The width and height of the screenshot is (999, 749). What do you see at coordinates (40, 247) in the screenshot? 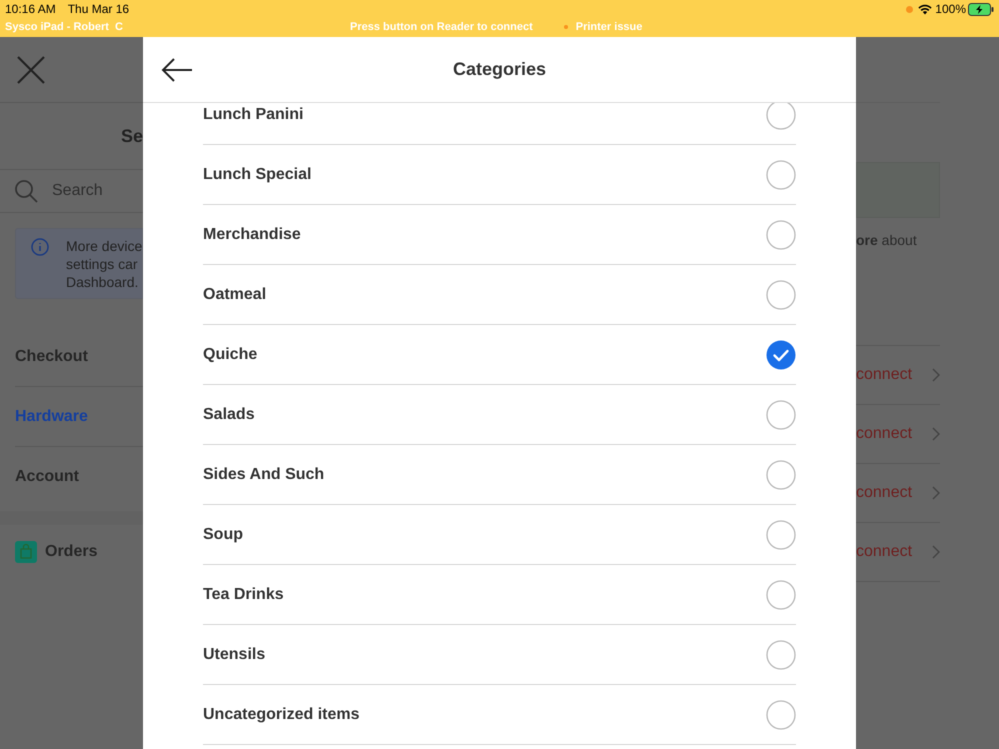
I see `info-icon` at bounding box center [40, 247].